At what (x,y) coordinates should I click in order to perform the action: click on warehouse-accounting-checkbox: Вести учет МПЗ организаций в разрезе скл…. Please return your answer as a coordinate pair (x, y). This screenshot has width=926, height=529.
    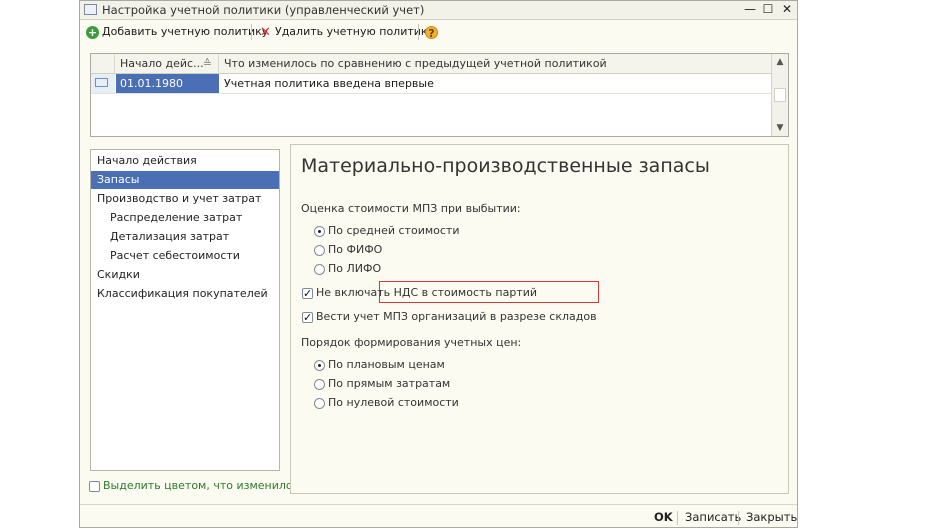
    Looking at the image, I should click on (449, 317).